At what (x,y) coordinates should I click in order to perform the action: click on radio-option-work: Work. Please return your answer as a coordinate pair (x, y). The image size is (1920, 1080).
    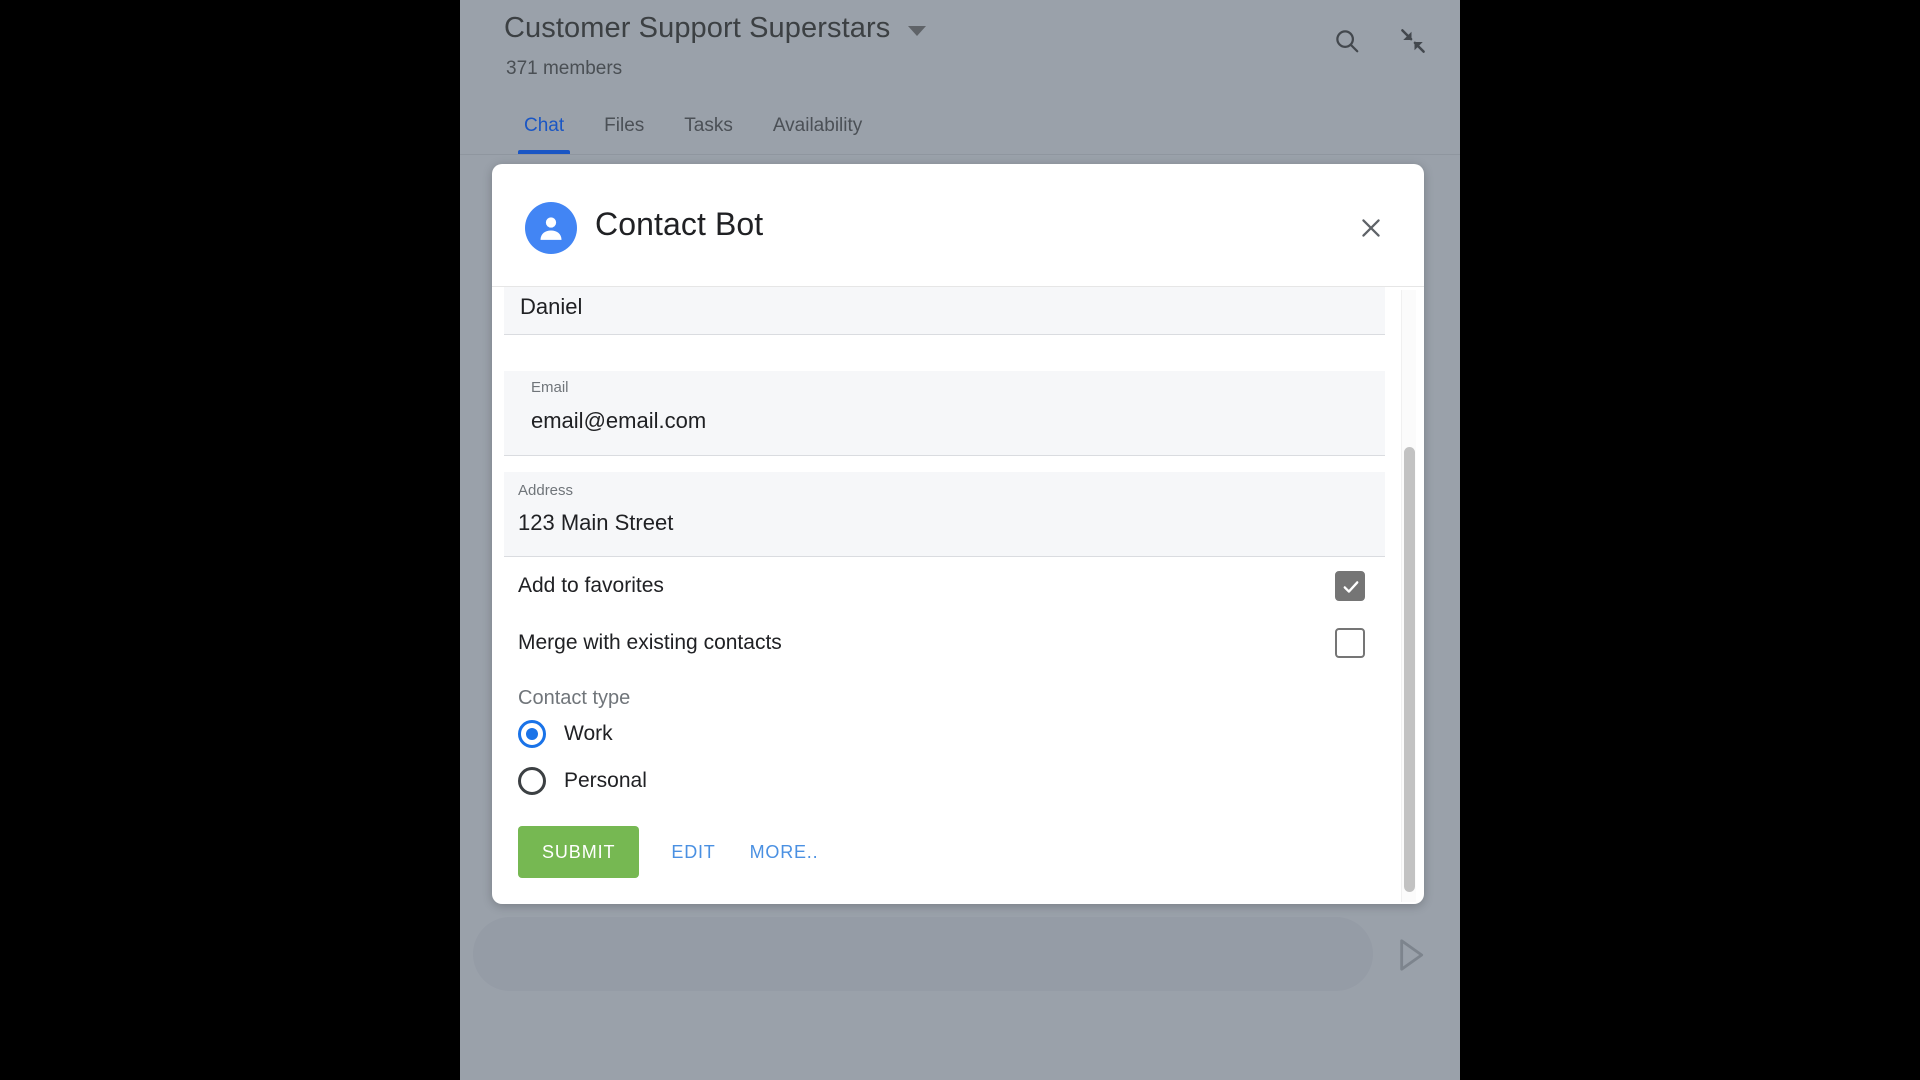
    Looking at the image, I should click on (944, 733).